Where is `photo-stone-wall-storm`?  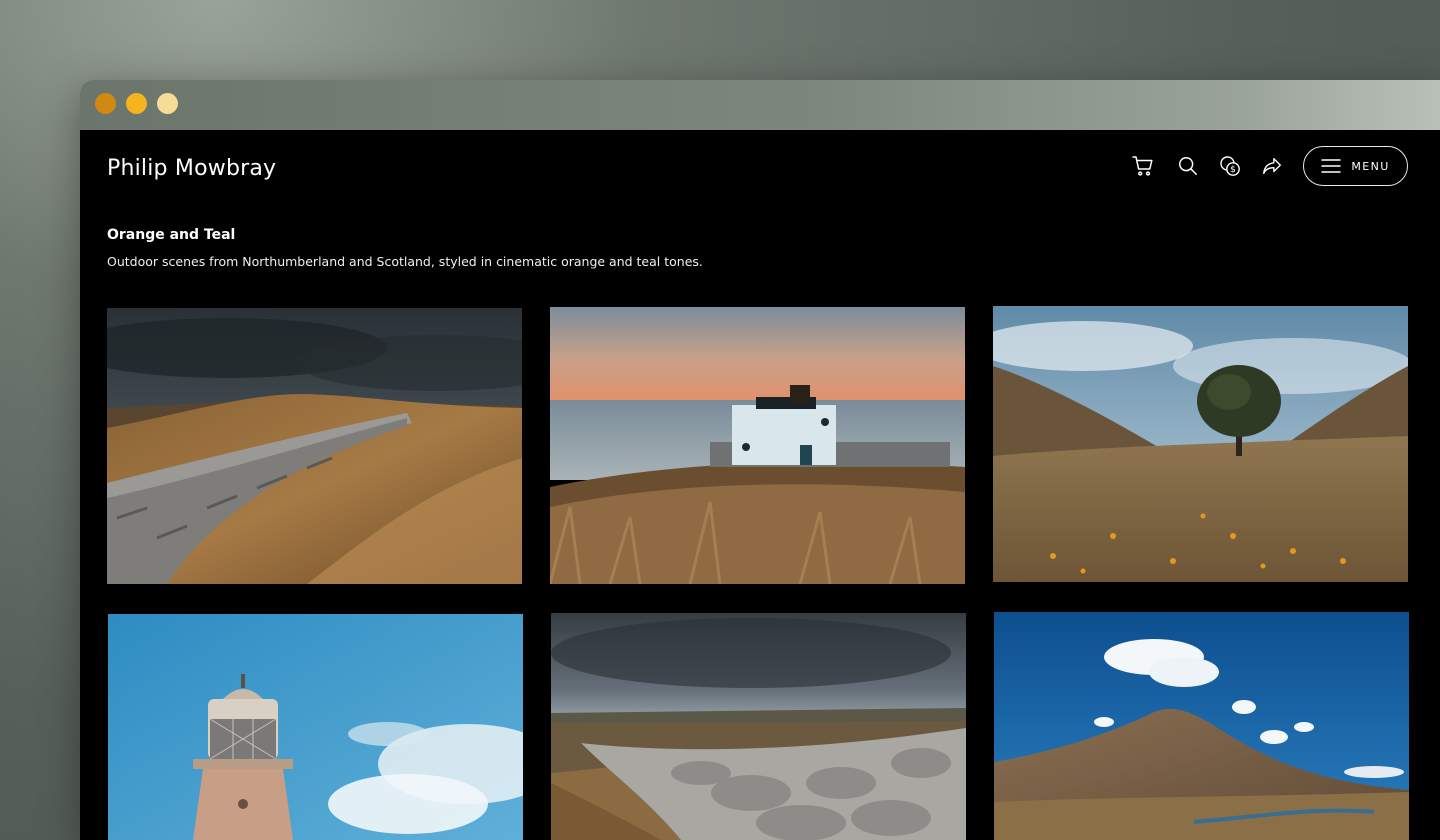 photo-stone-wall-storm is located at coordinates (314, 446).